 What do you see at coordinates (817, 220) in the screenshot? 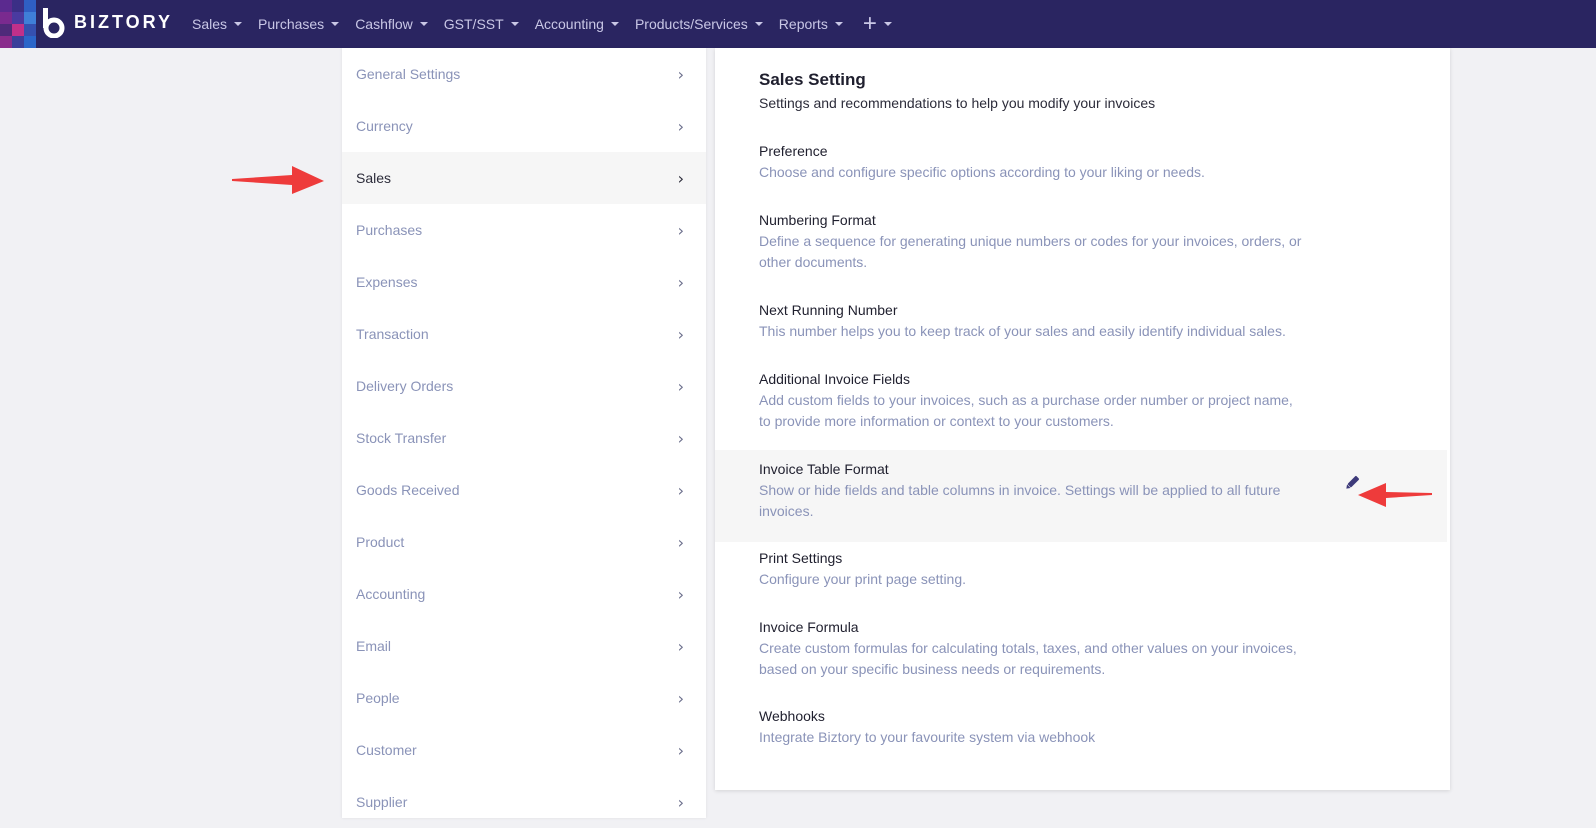
I see `setting-title: Numbering Format` at bounding box center [817, 220].